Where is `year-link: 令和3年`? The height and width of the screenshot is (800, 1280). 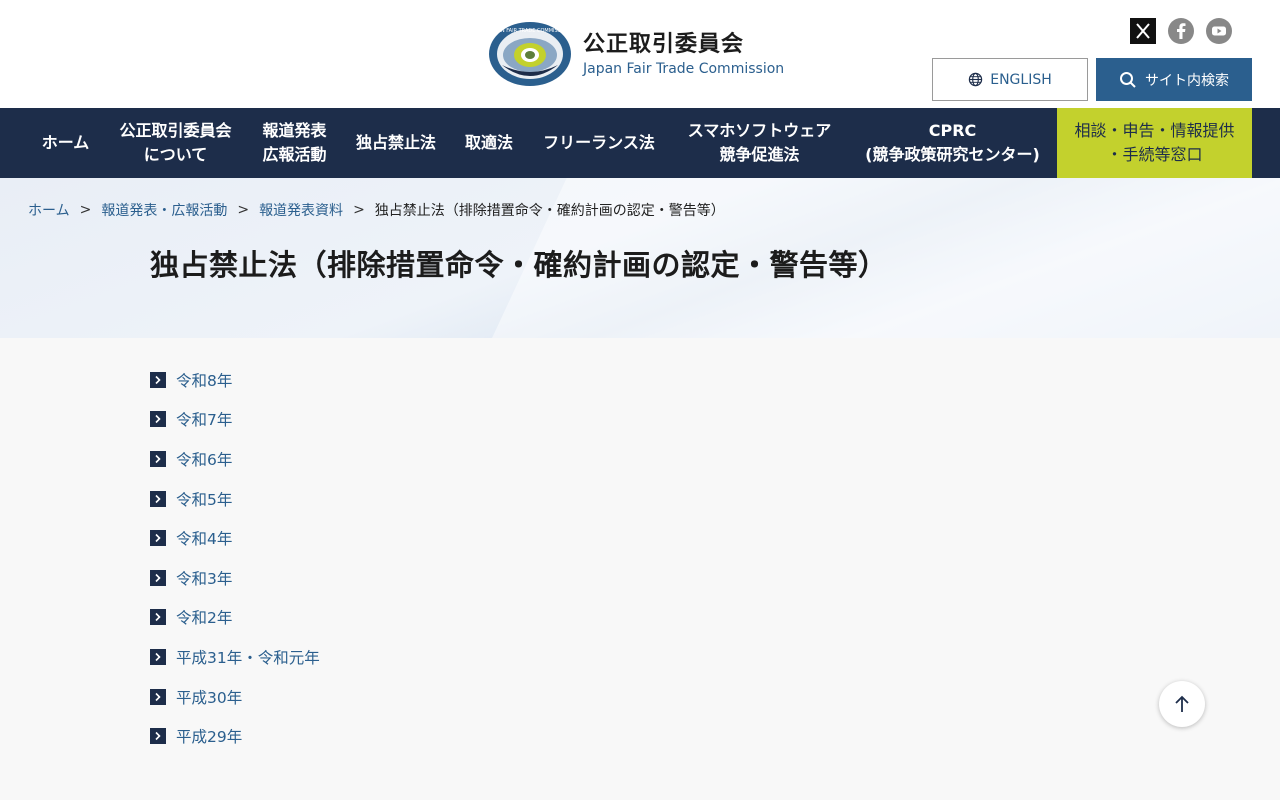 year-link: 令和3年 is located at coordinates (235, 578).